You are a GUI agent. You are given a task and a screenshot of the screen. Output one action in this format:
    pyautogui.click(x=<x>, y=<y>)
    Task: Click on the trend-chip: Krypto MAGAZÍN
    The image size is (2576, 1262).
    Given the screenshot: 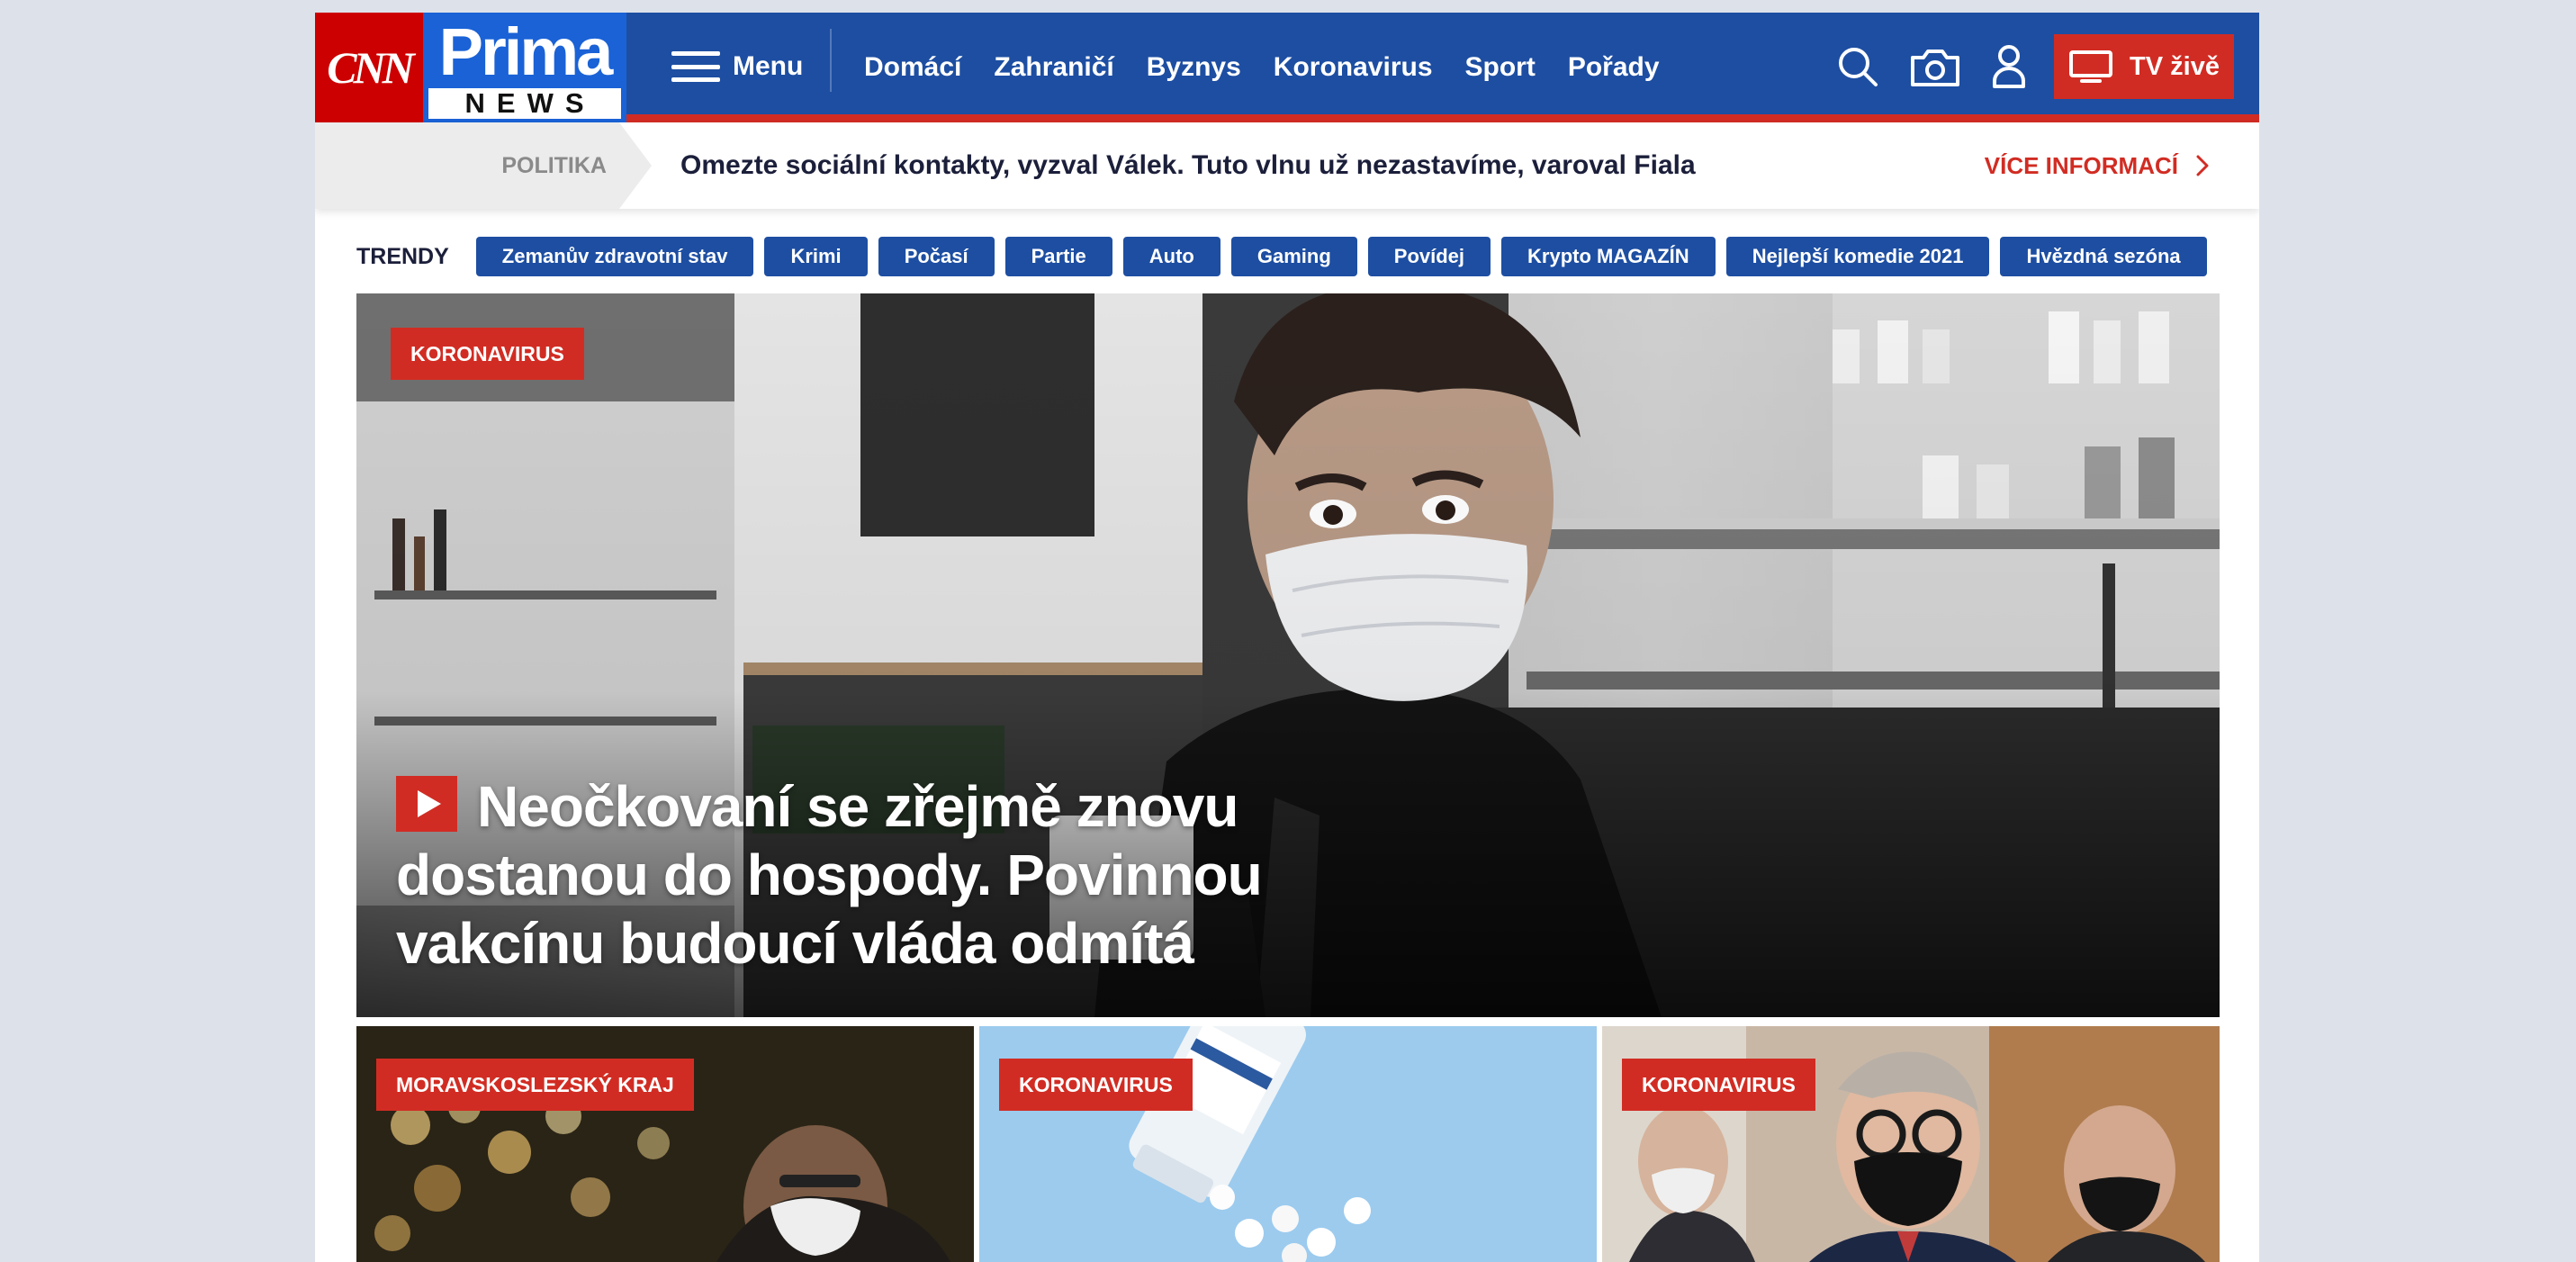 What is the action you would take?
    pyautogui.click(x=1608, y=256)
    